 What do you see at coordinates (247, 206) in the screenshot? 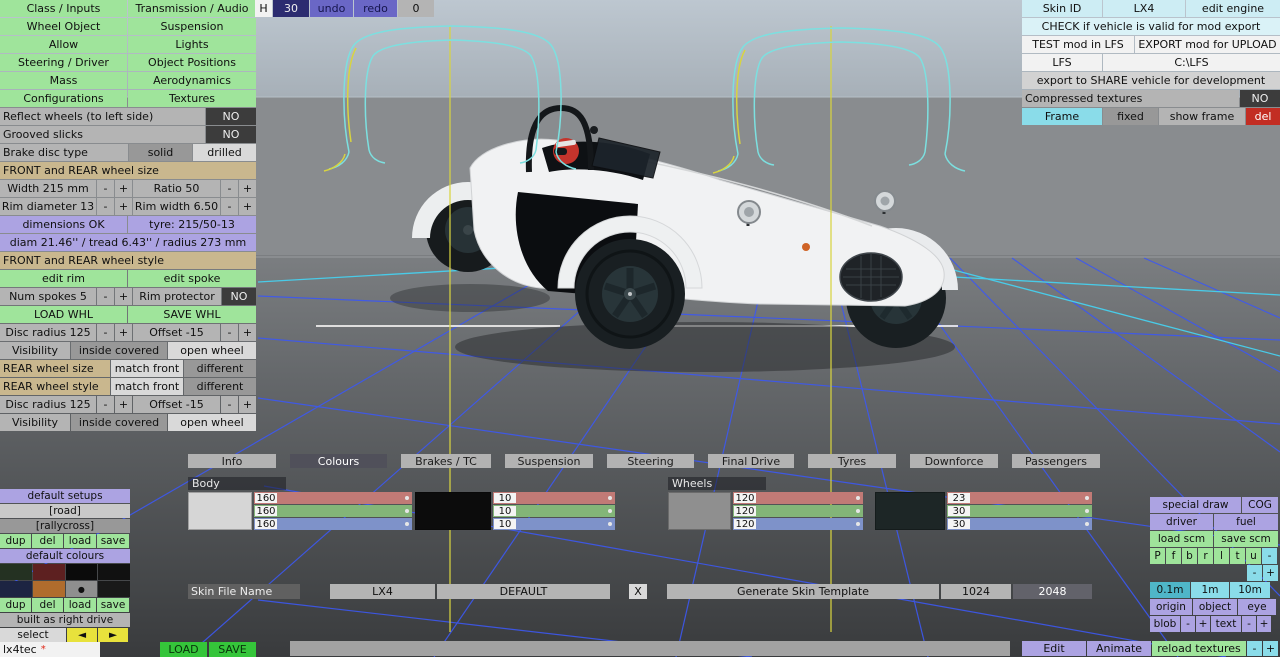
I see `rim-width-plus-button: +` at bounding box center [247, 206].